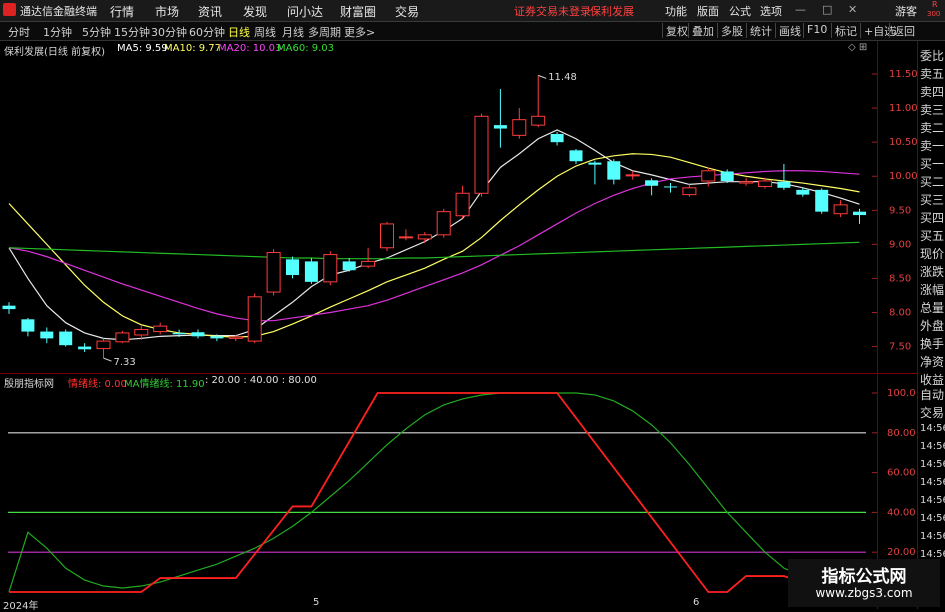 This screenshot has width=945, height=612. What do you see at coordinates (844, 30) in the screenshot?
I see `btn-mark: 标记` at bounding box center [844, 30].